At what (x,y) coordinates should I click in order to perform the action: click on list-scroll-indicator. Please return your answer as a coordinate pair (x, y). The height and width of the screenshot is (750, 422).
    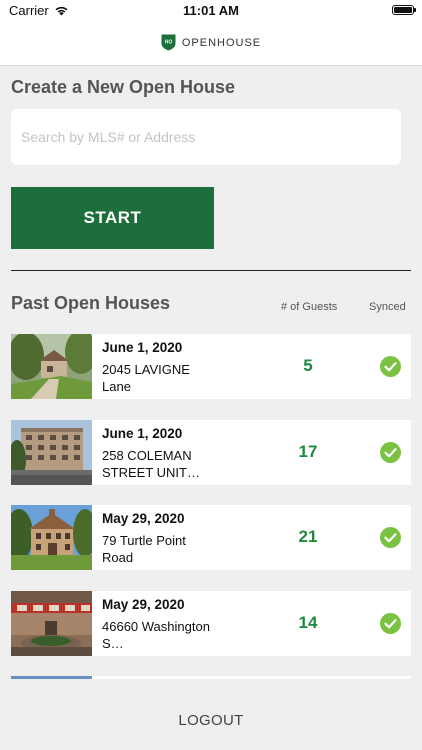
    Looking at the image, I should click on (211, 677).